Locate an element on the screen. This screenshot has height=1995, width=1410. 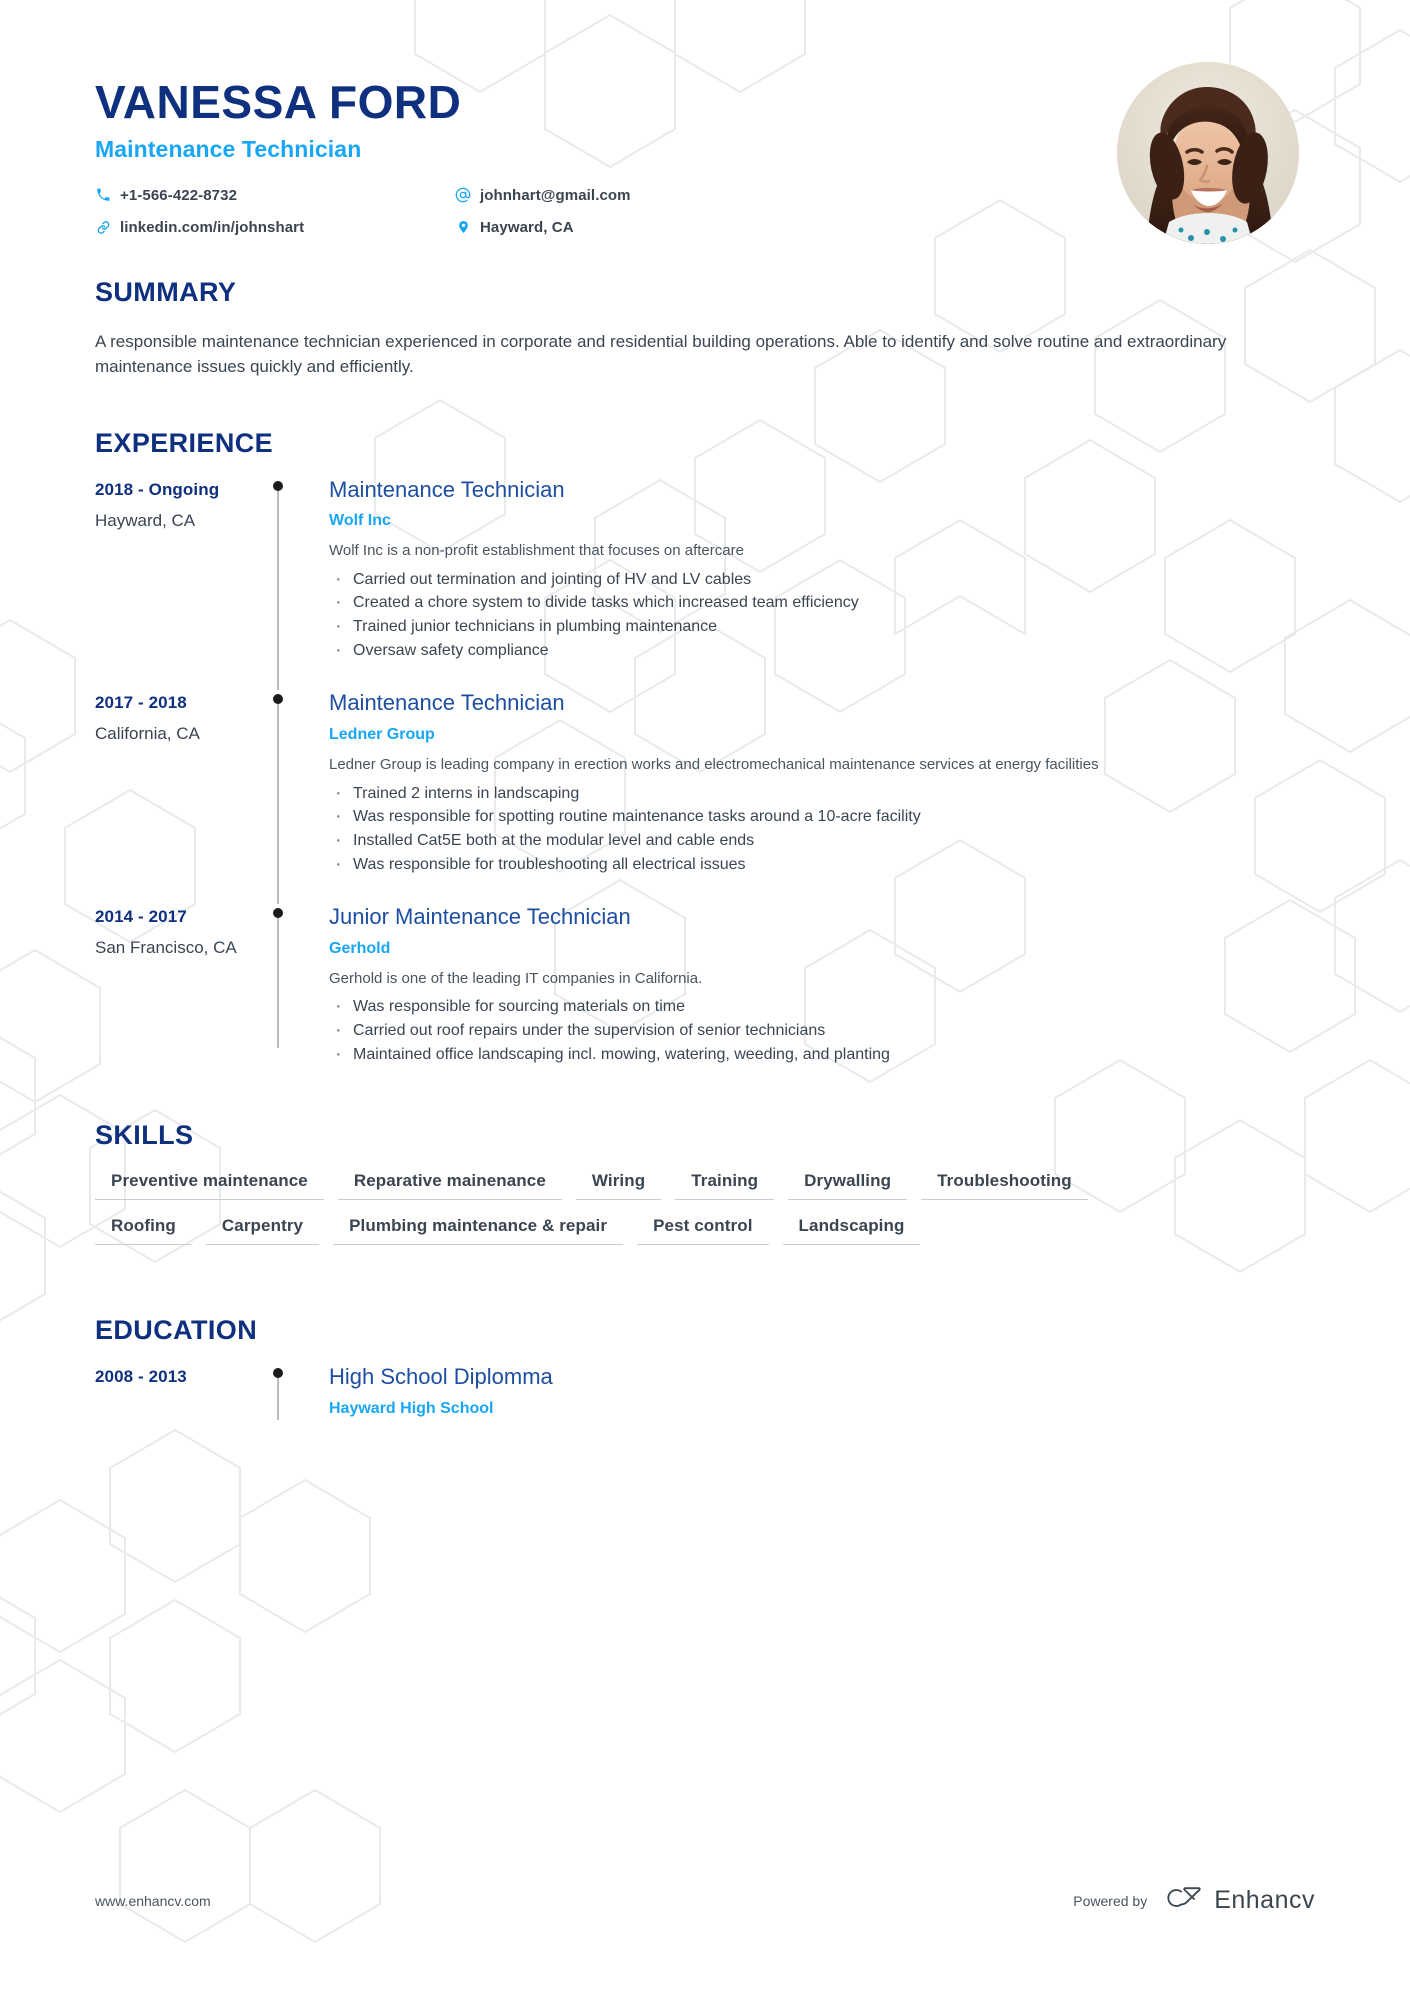
education-entry-date: 2008 - 2013 is located at coordinates (141, 1377).